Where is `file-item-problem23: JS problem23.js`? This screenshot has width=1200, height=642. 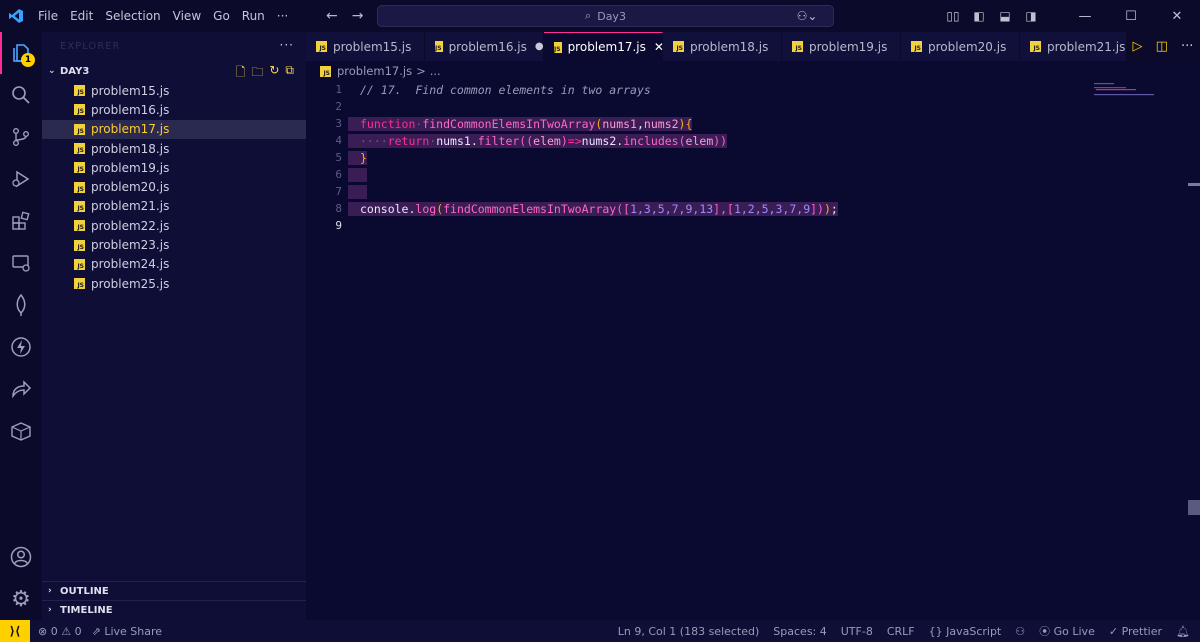 file-item-problem23: JS problem23.js is located at coordinates (174, 244).